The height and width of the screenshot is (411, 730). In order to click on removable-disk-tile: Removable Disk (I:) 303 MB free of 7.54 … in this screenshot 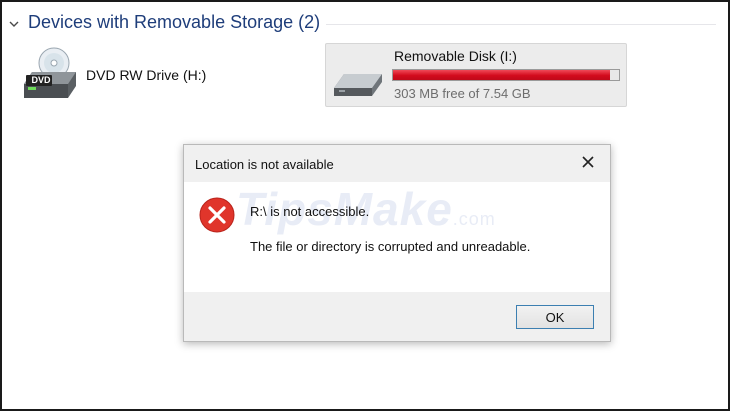, I will do `click(476, 75)`.